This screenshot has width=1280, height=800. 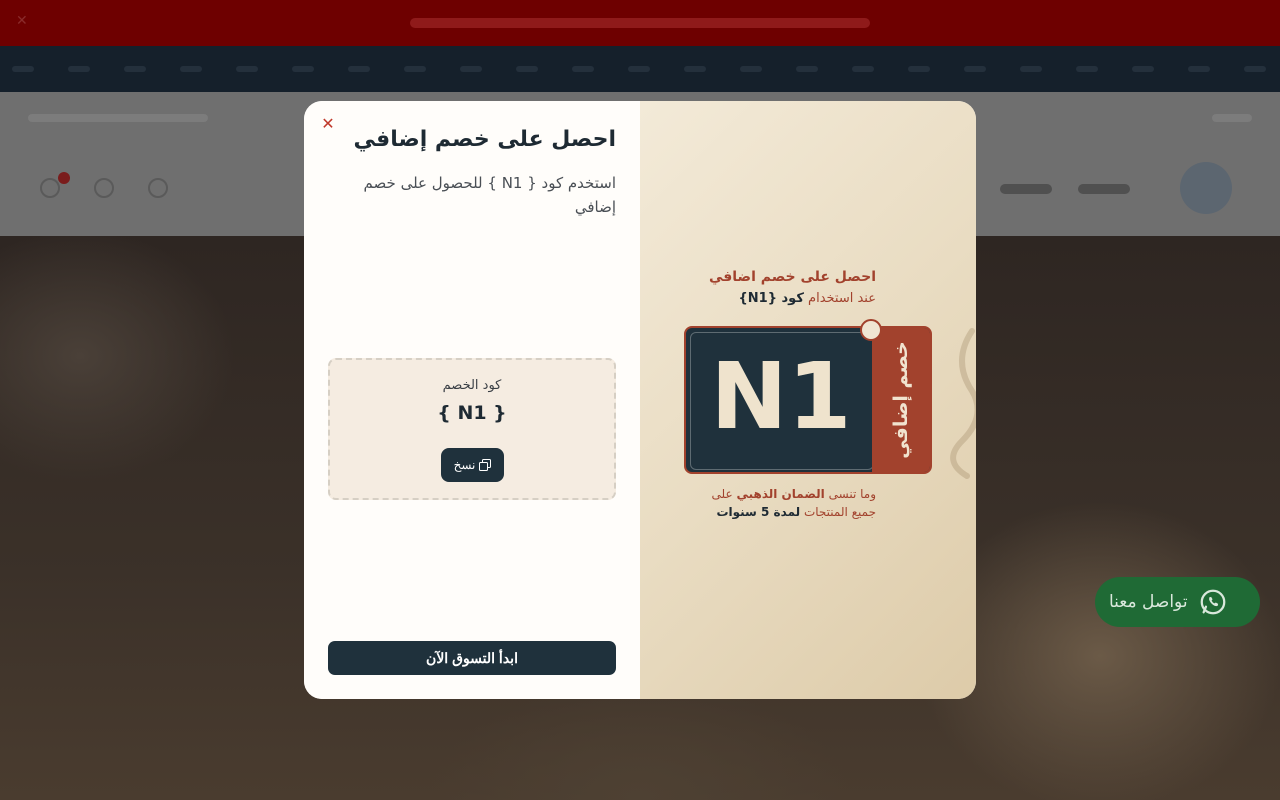 I want to click on coupon-notch, so click(x=871, y=330).